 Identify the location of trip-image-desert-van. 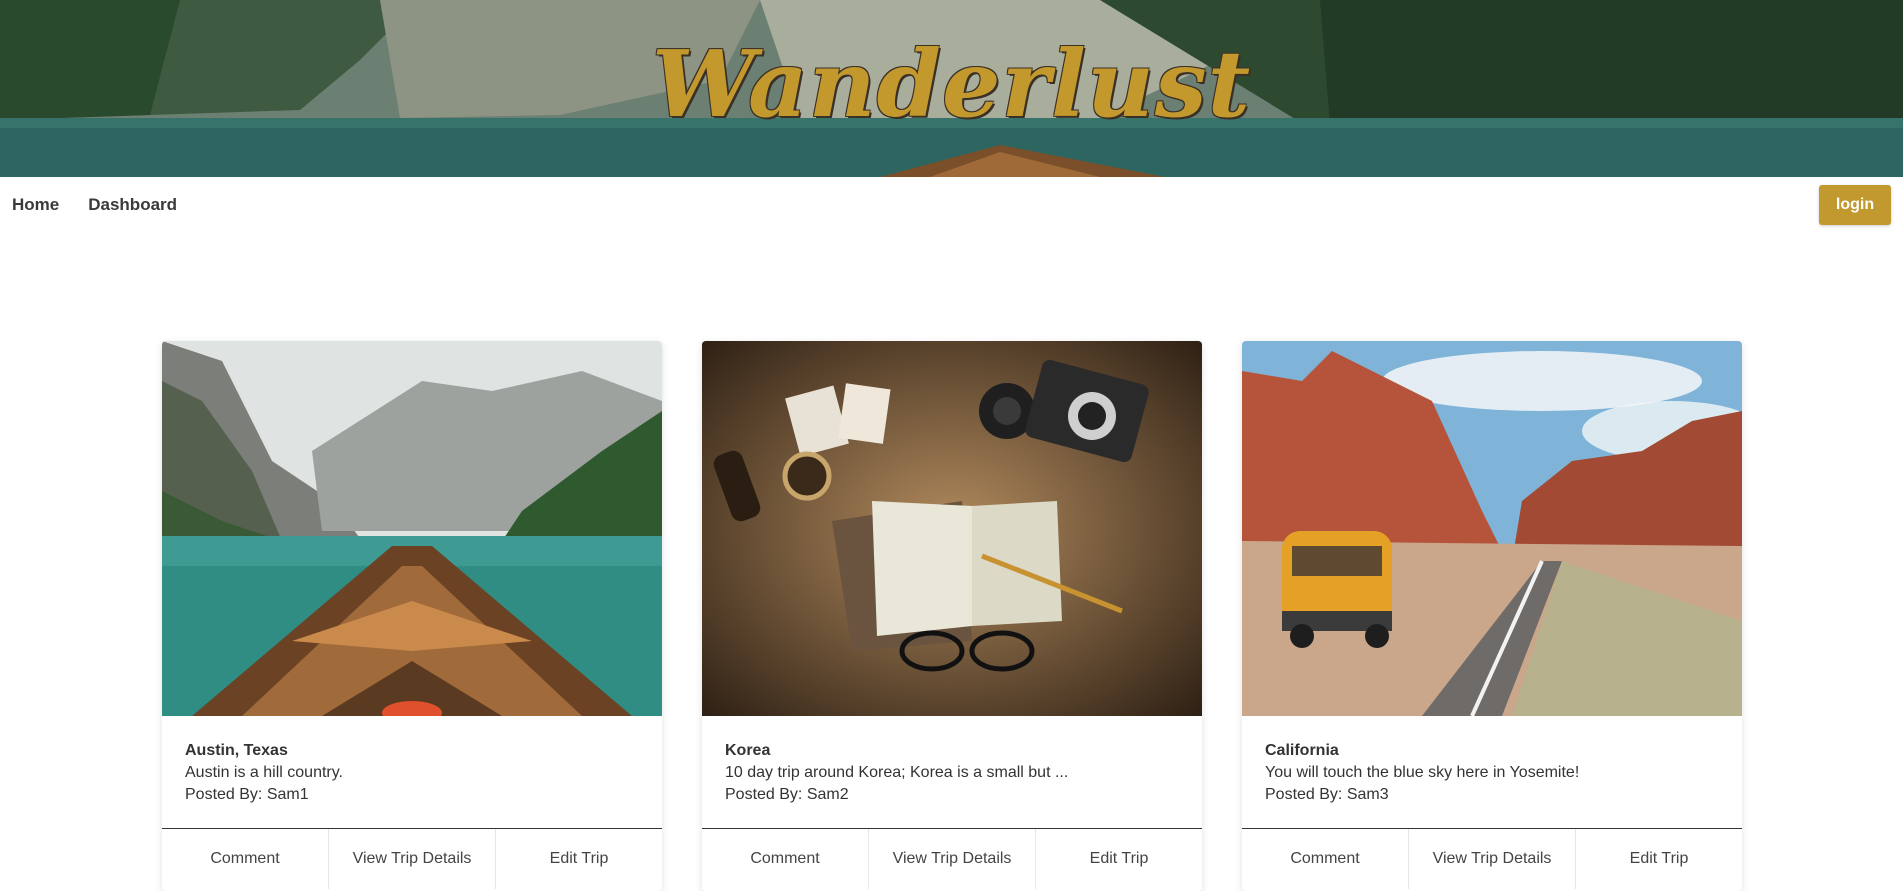
(1492, 528).